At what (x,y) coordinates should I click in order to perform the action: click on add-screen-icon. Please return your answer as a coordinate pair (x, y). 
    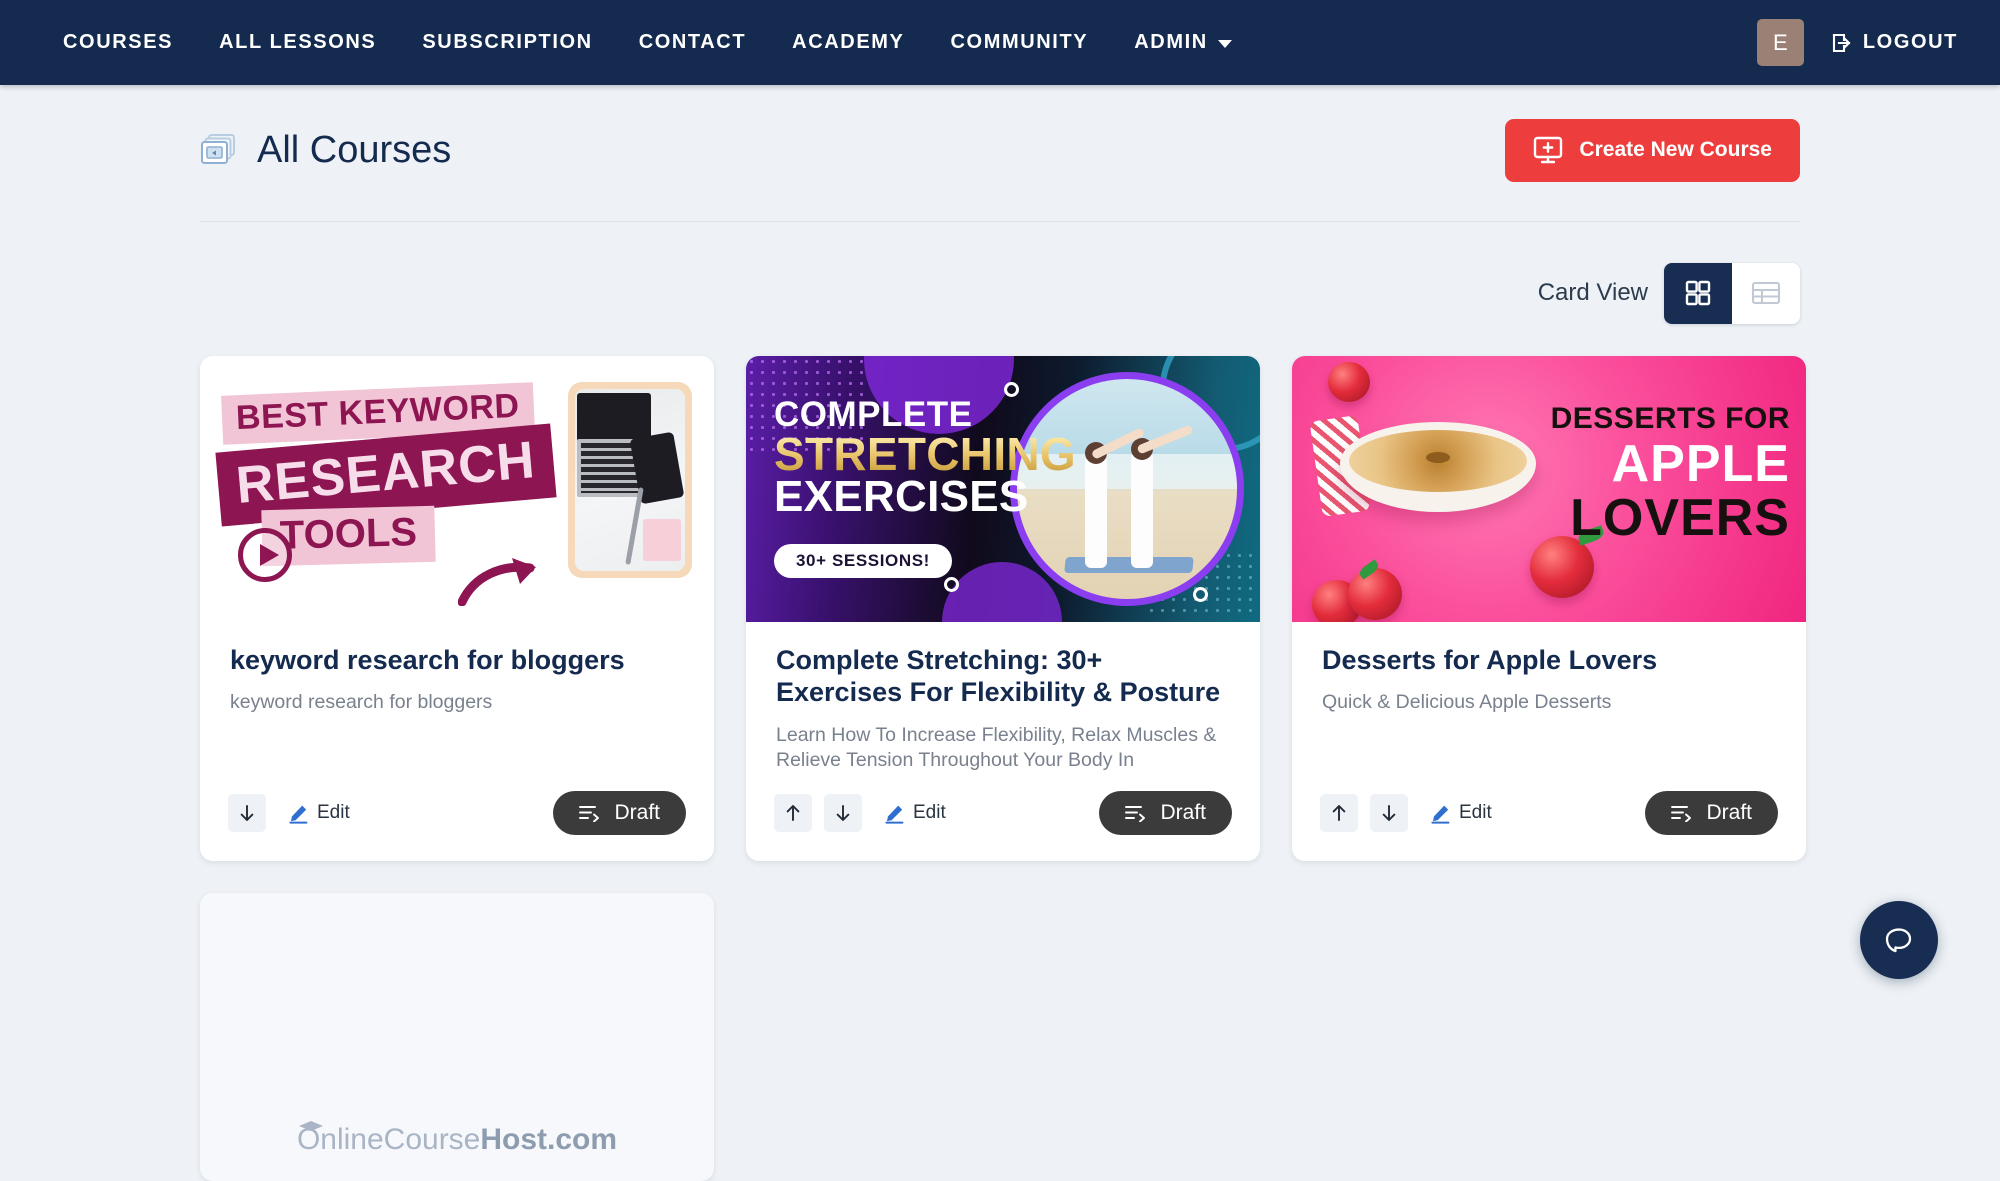
    Looking at the image, I should click on (1548, 150).